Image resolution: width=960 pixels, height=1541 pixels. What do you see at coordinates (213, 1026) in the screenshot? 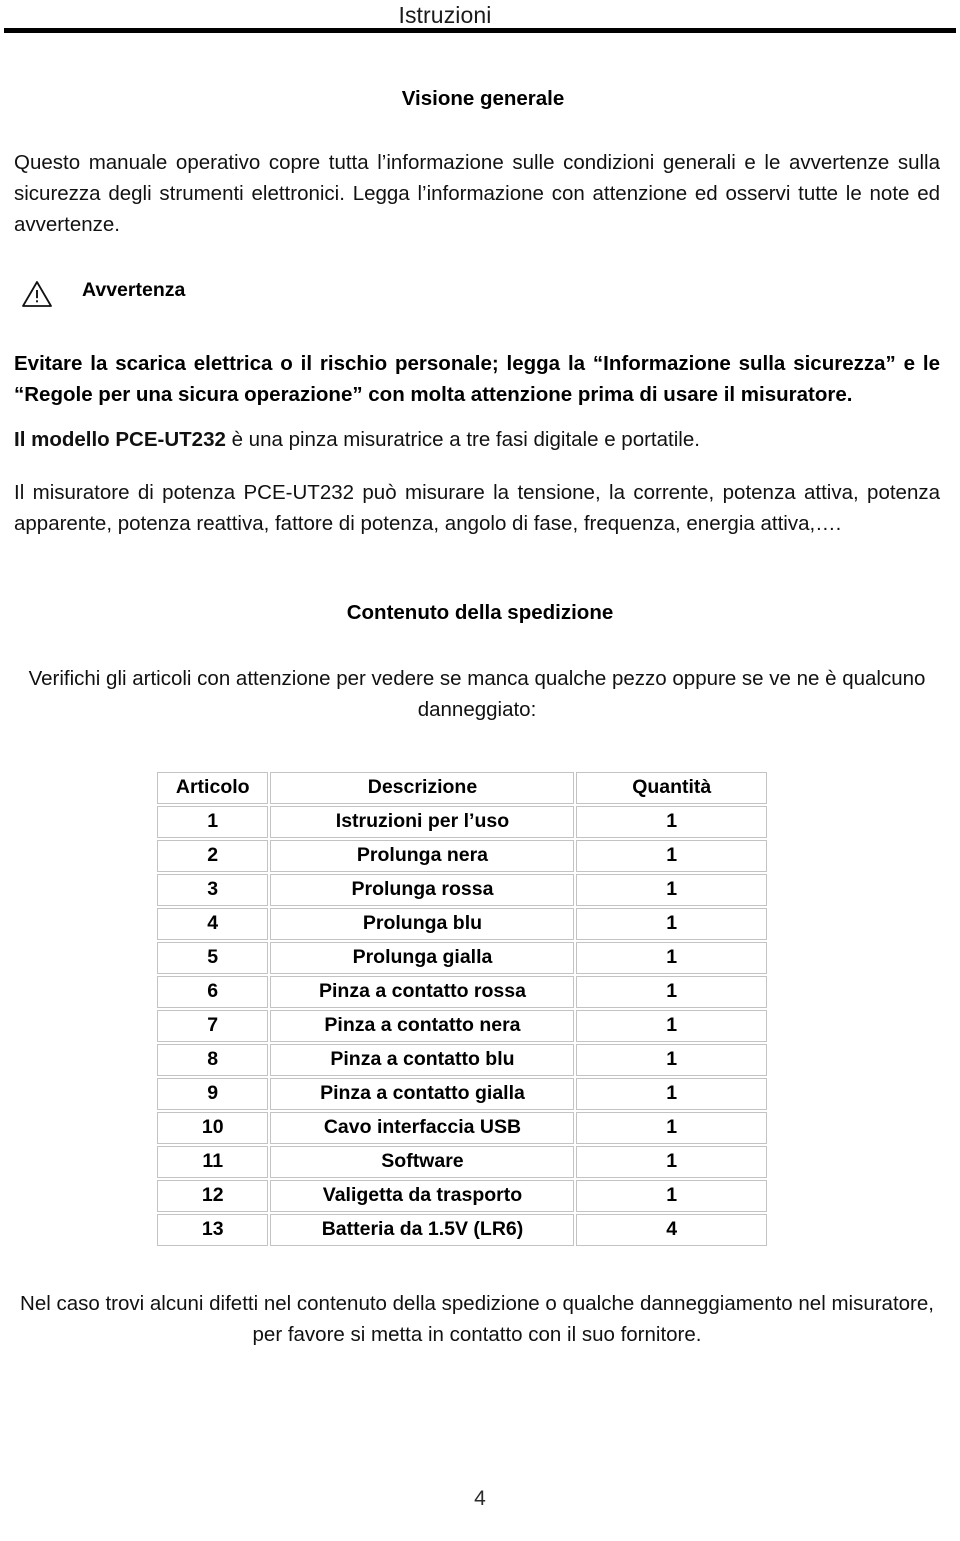
I see `cell-articolo: 7` at bounding box center [213, 1026].